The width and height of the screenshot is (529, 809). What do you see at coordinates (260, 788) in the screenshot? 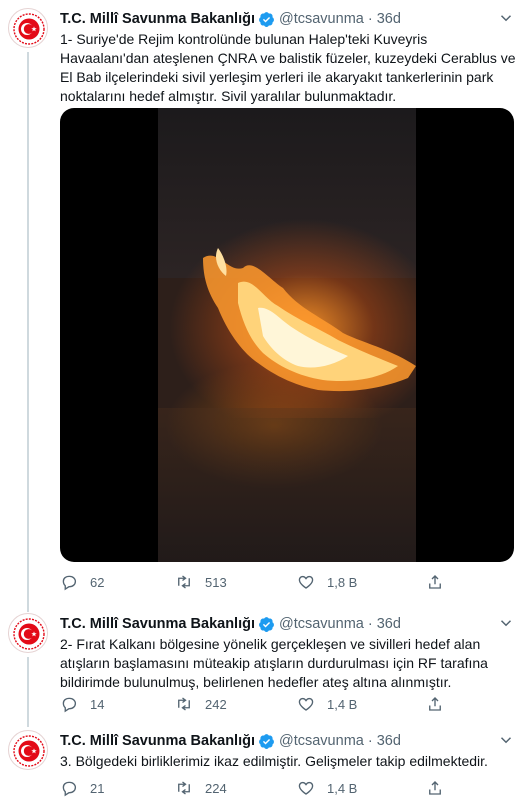
I see `tweet-actions: 21 224 1,4 B` at bounding box center [260, 788].